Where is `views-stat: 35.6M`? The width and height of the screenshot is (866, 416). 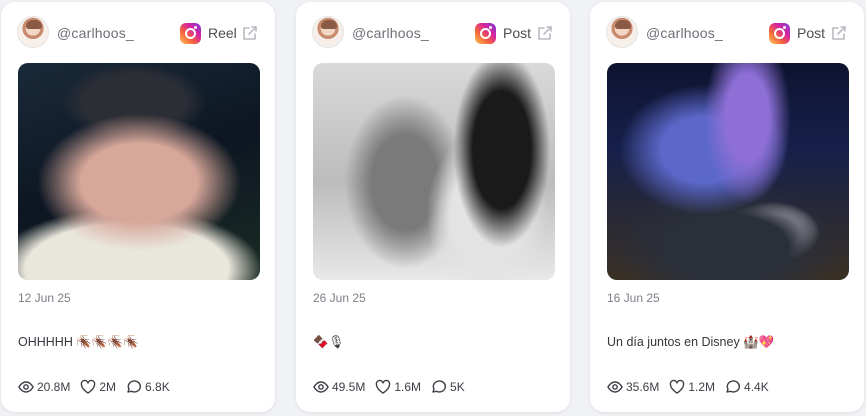
views-stat: 35.6M is located at coordinates (633, 387).